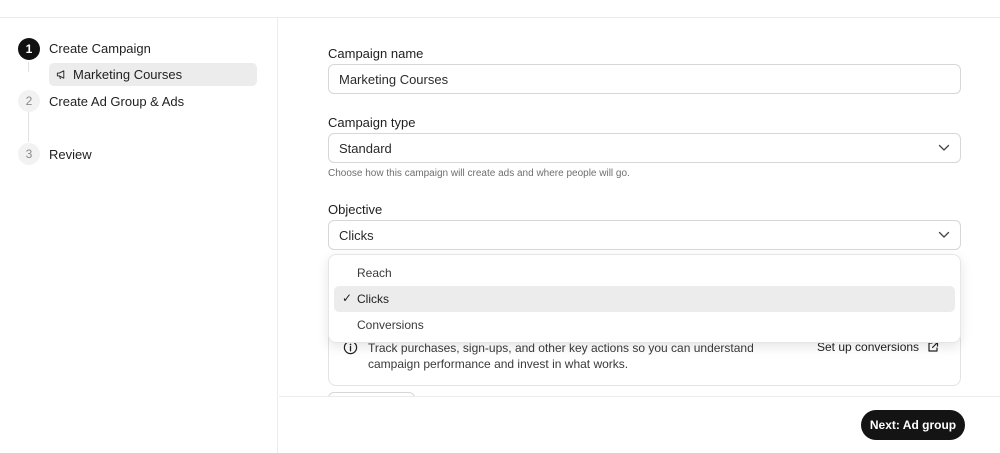 The width and height of the screenshot is (1000, 453). I want to click on step-2-label: Create Ad Group & Ads, so click(116, 101).